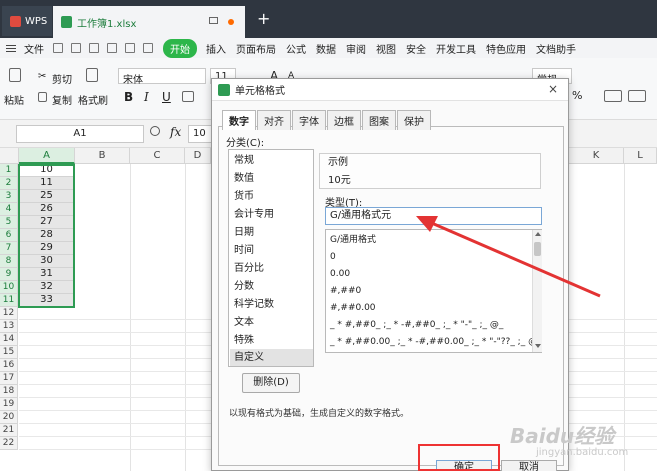 This screenshot has height=471, width=657. I want to click on baidu-watermark-url: jingyan.baidu.com, so click(582, 452).